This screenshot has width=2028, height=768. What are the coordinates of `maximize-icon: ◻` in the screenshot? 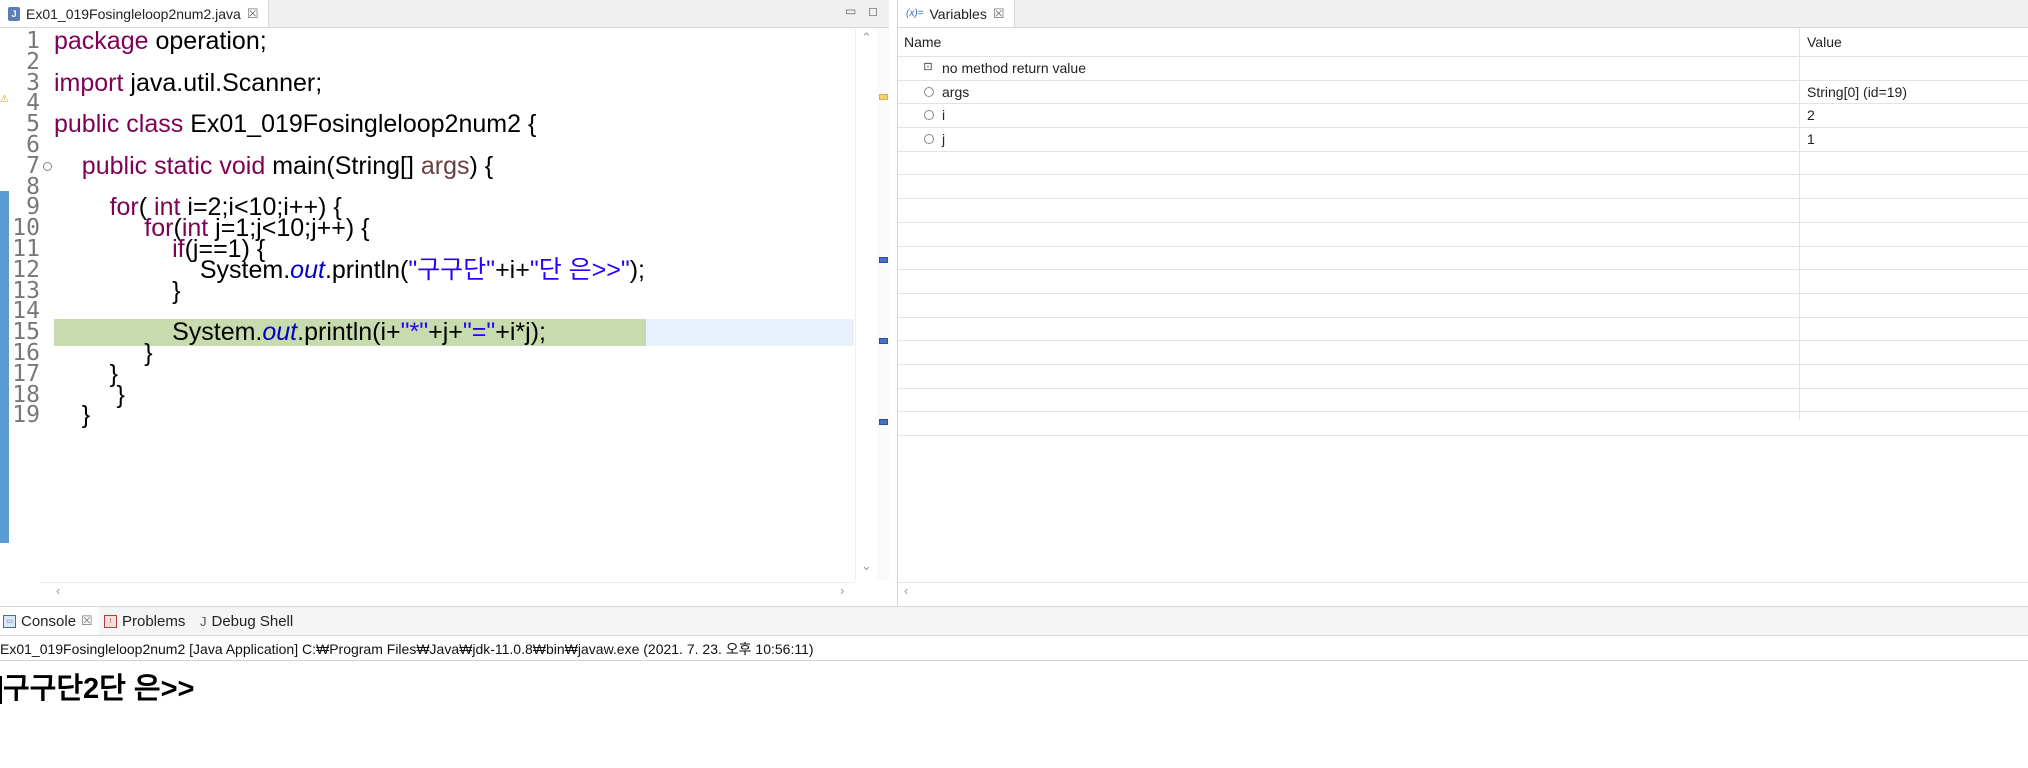 It's located at (873, 11).